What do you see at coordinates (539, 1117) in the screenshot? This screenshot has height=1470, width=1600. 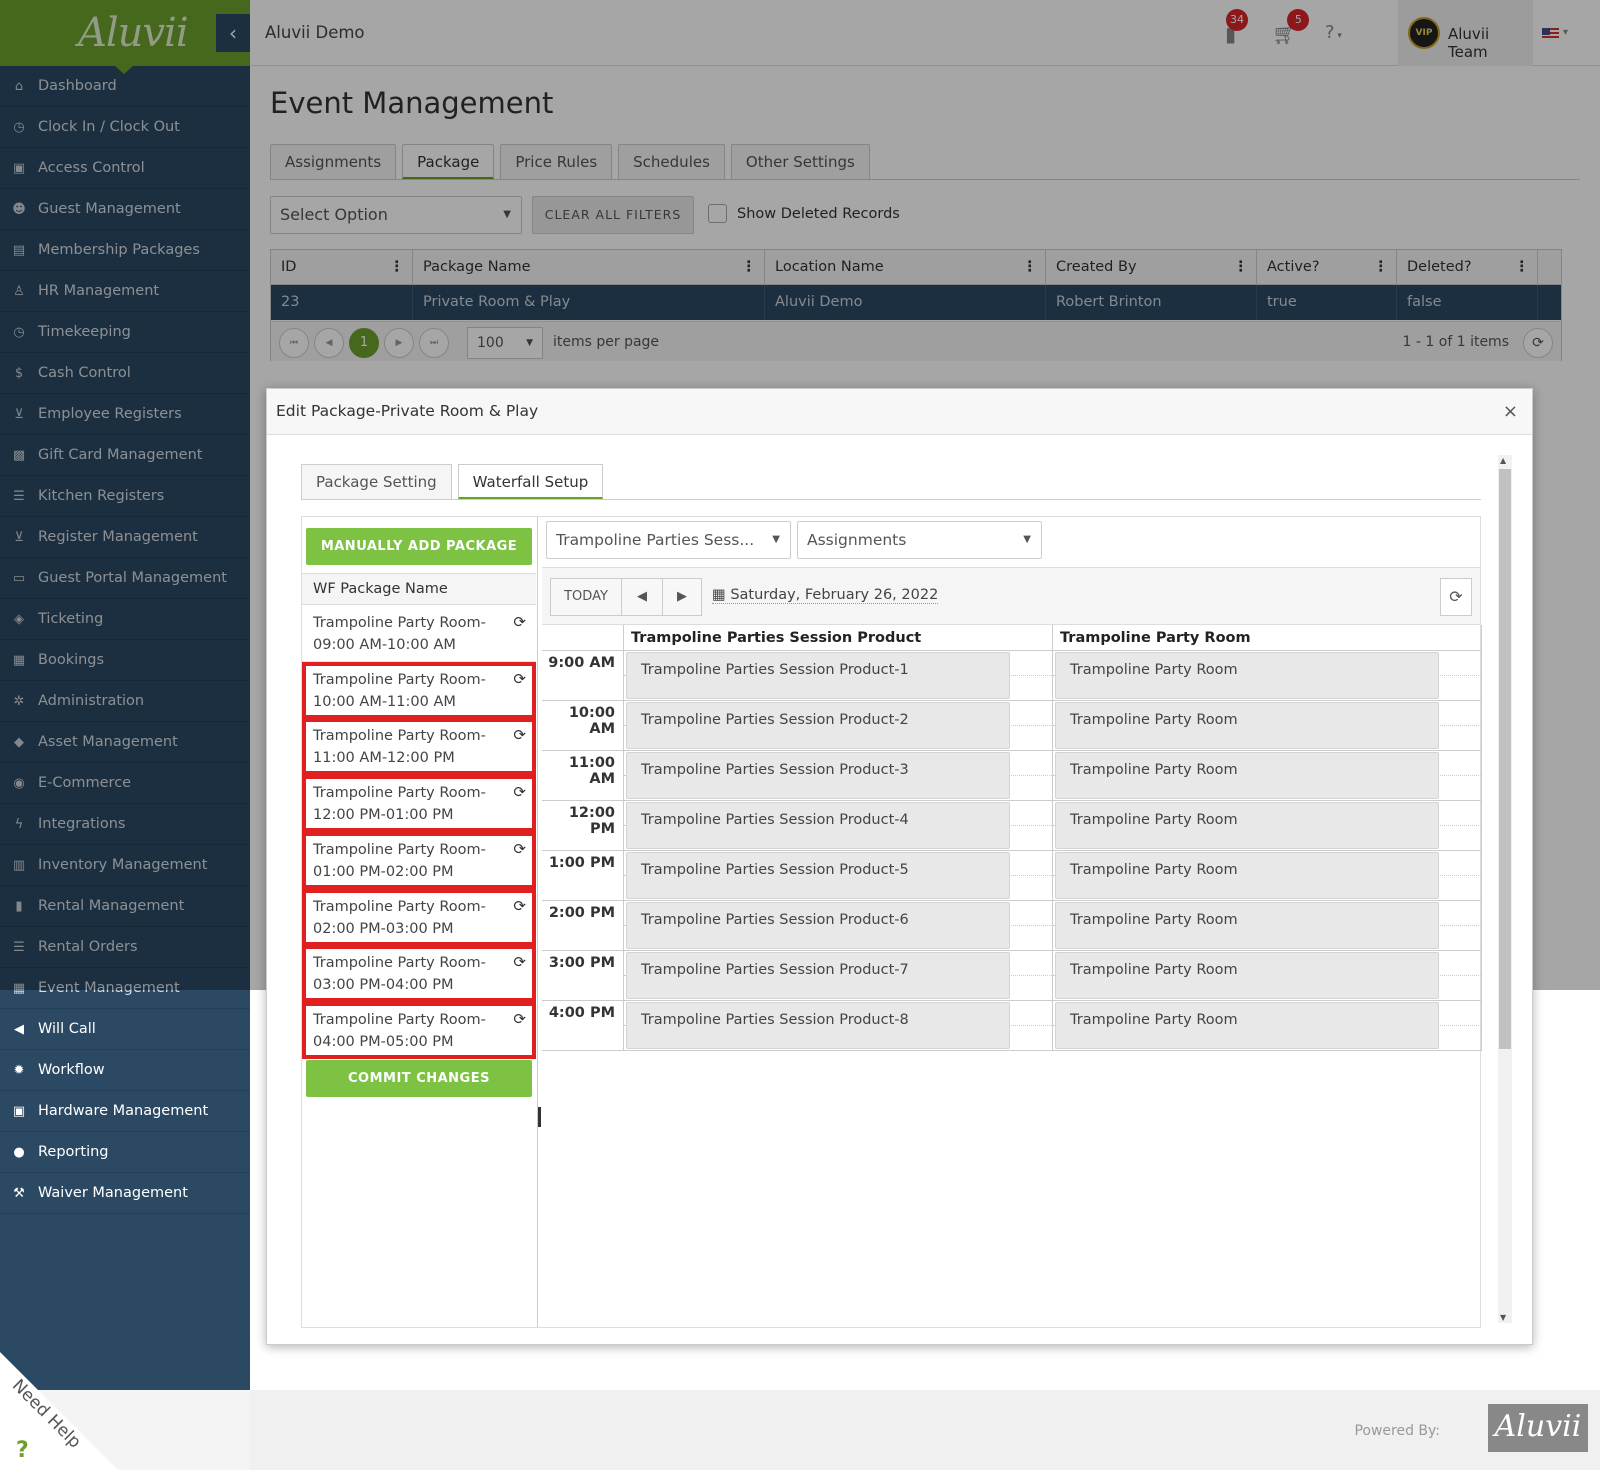 I see `panel-resize-handle` at bounding box center [539, 1117].